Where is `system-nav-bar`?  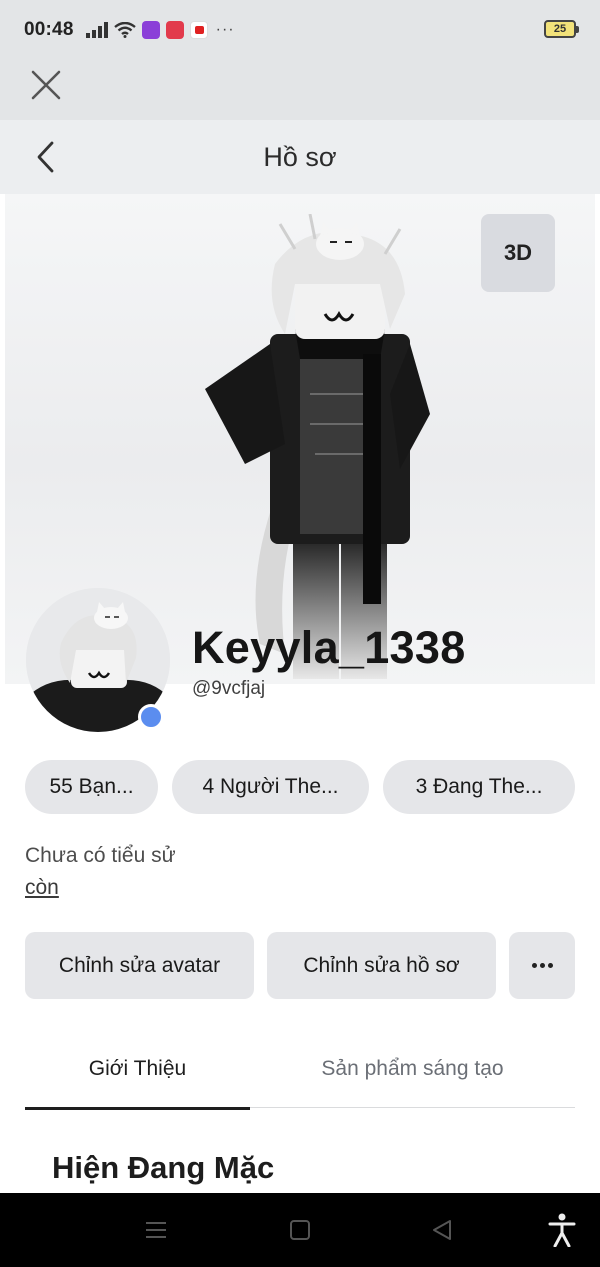
system-nav-bar is located at coordinates (300, 1230).